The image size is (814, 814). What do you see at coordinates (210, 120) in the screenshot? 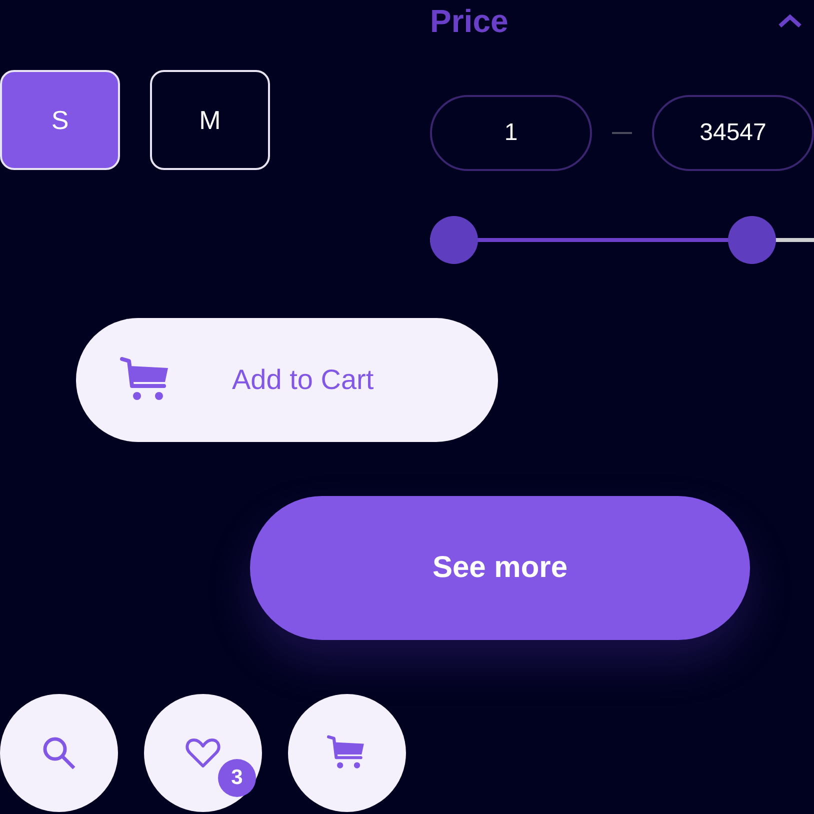
I see `size-option: M` at bounding box center [210, 120].